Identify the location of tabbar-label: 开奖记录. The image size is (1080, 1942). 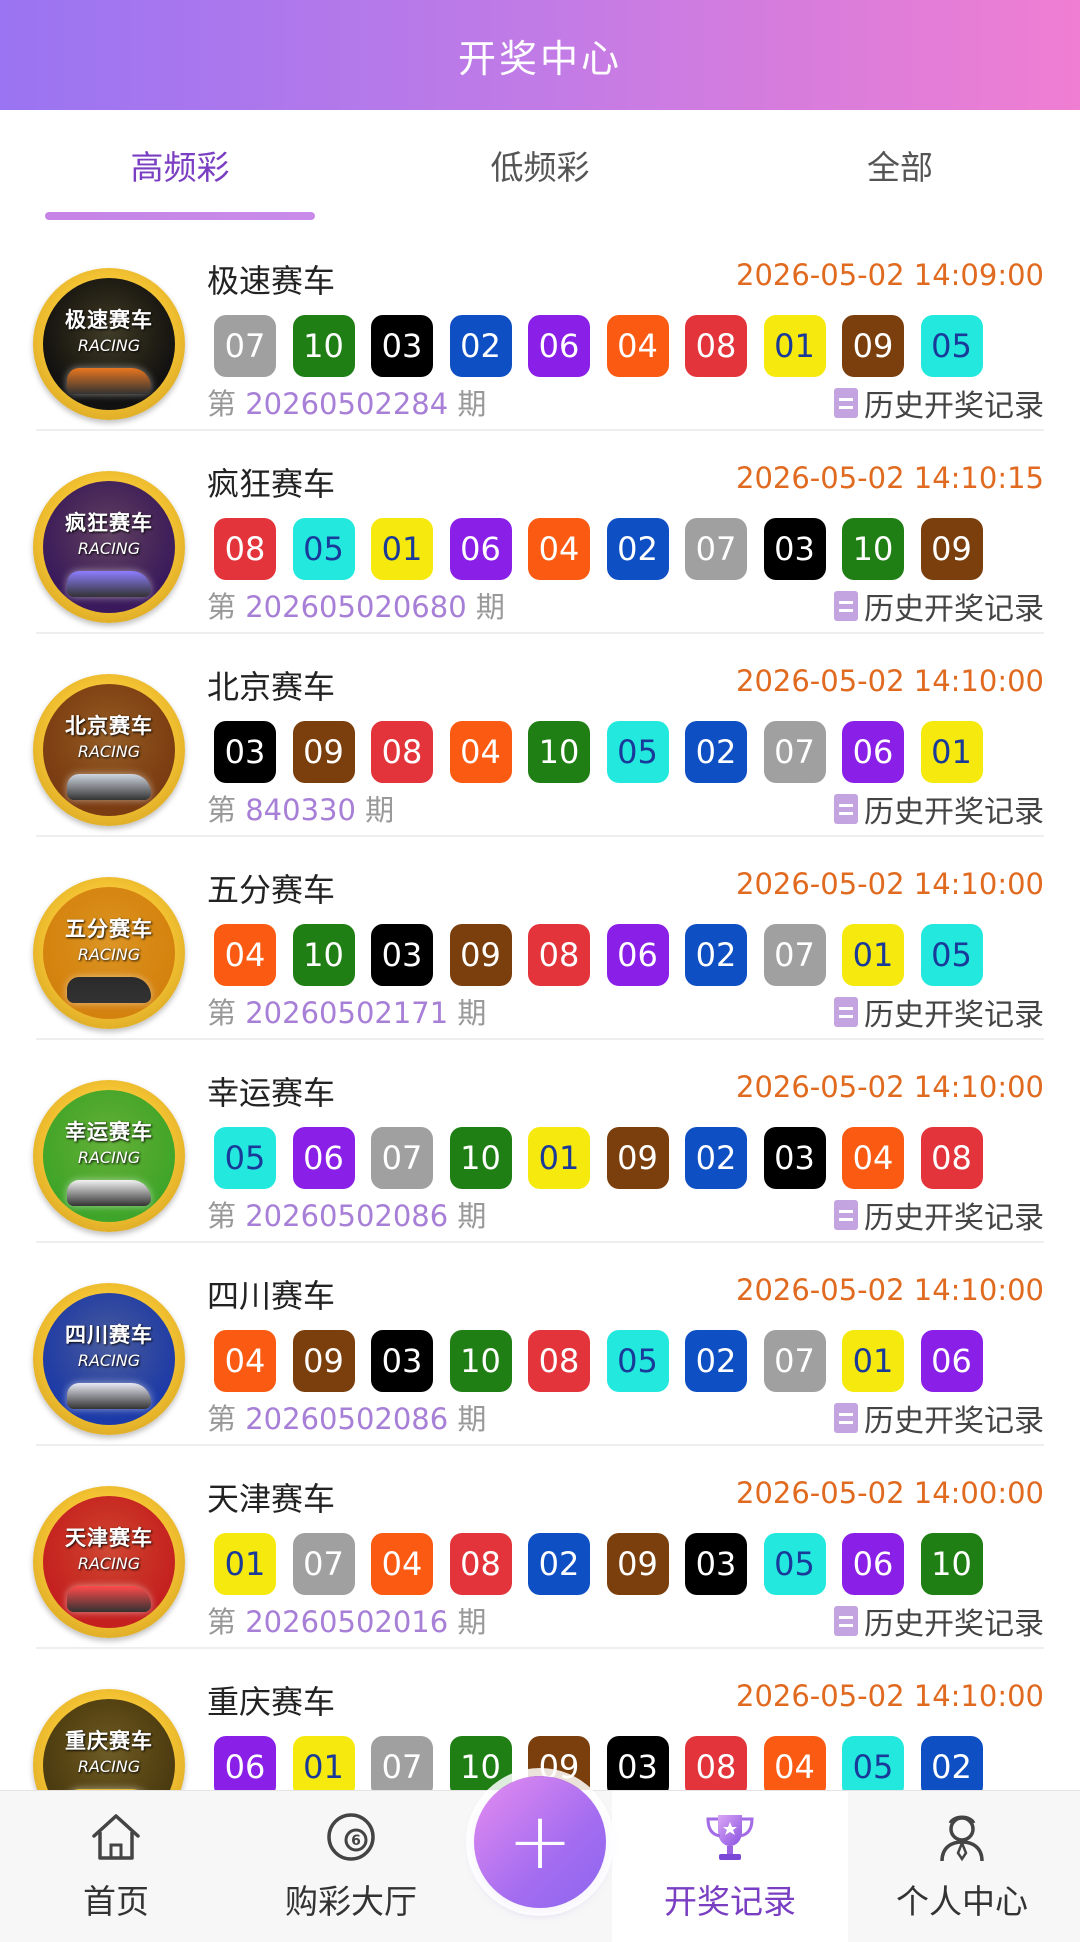
(730, 1901).